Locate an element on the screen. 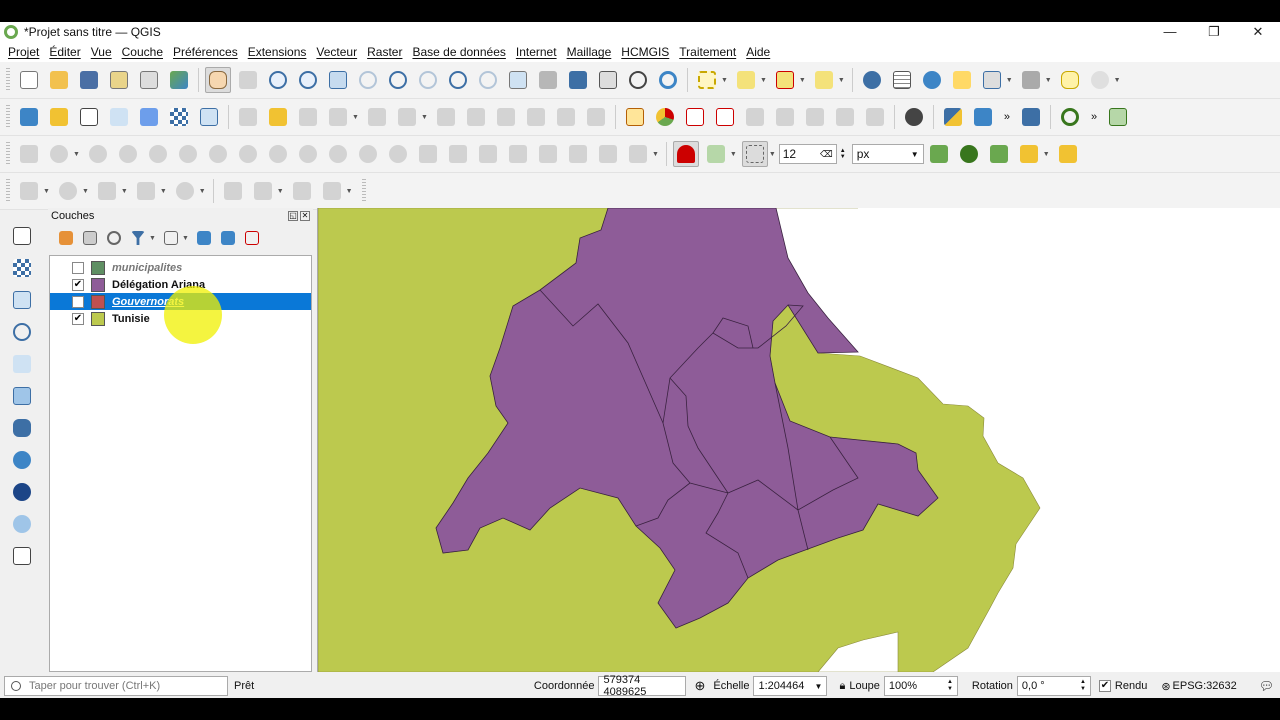 This screenshot has height=720, width=1280. plugin-reload-button is located at coordinates (1118, 117).